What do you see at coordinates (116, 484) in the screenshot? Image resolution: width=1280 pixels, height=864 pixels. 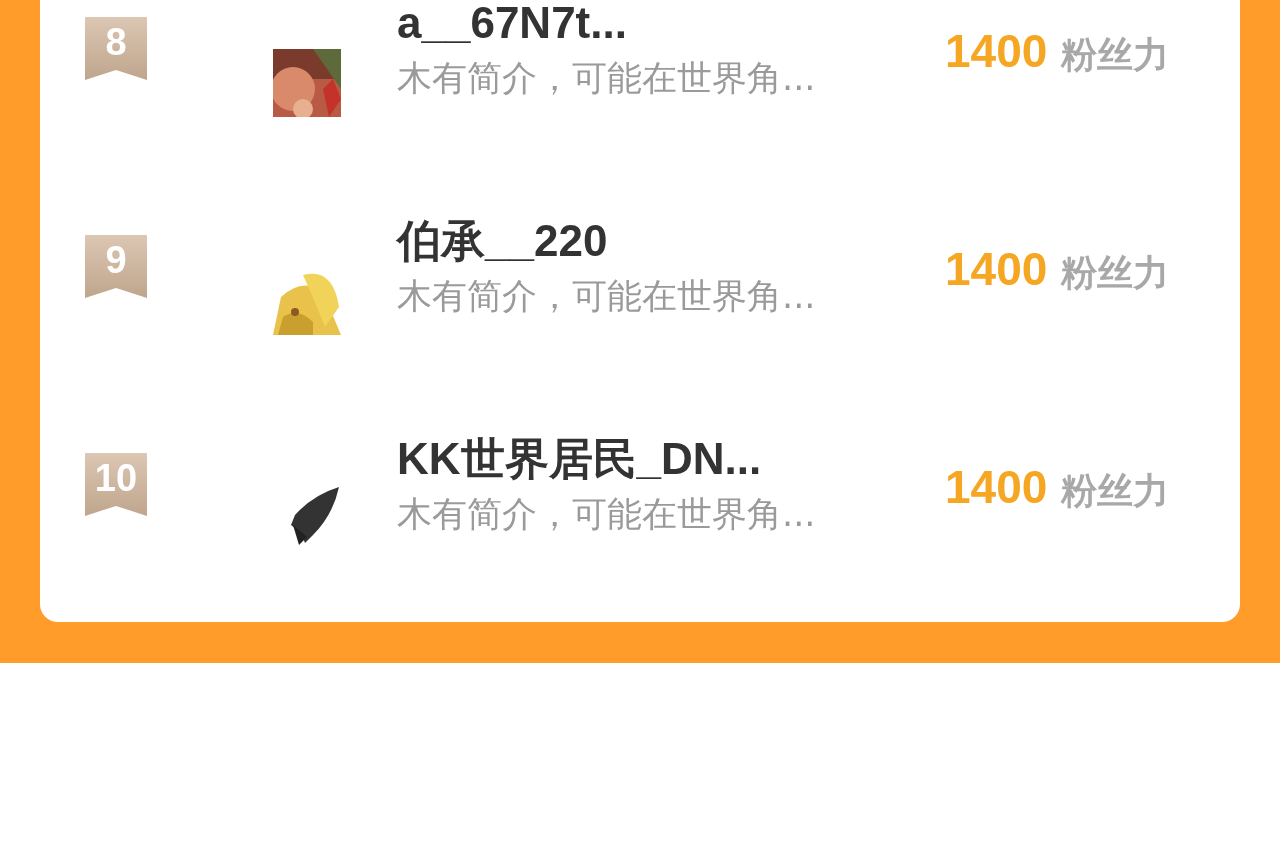 I see `rank-badge: 10` at bounding box center [116, 484].